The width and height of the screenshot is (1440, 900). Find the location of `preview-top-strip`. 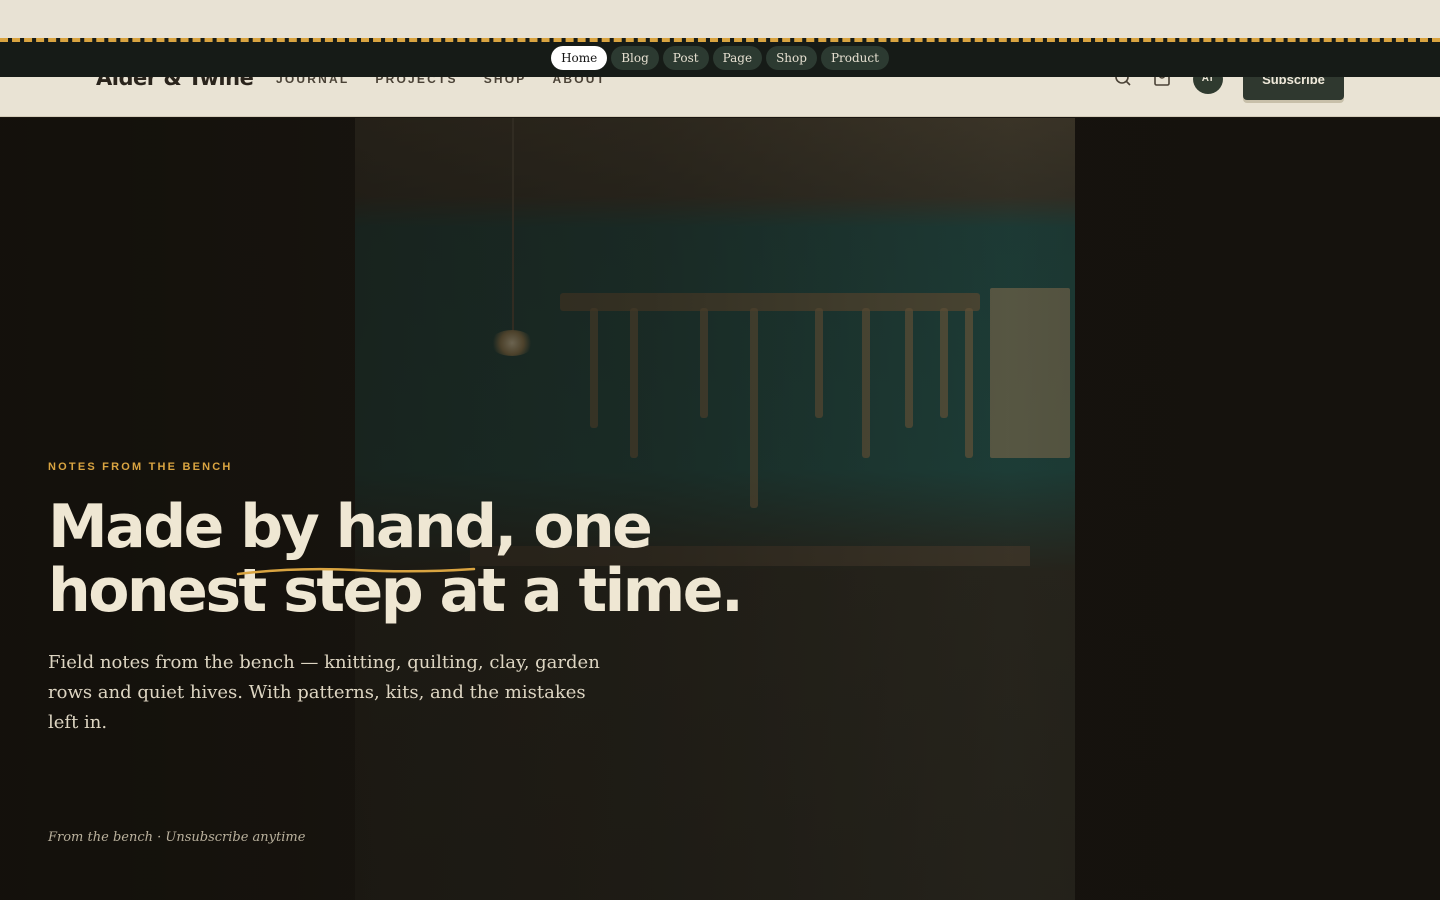

preview-top-strip is located at coordinates (720, 19).